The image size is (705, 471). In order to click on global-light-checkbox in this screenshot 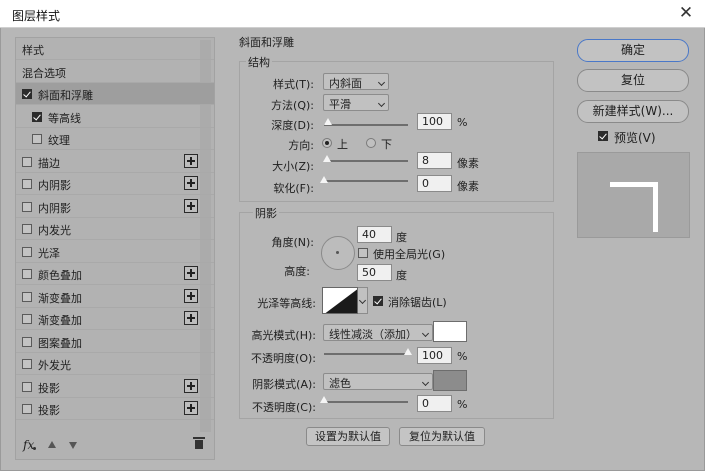, I will do `click(363, 253)`.